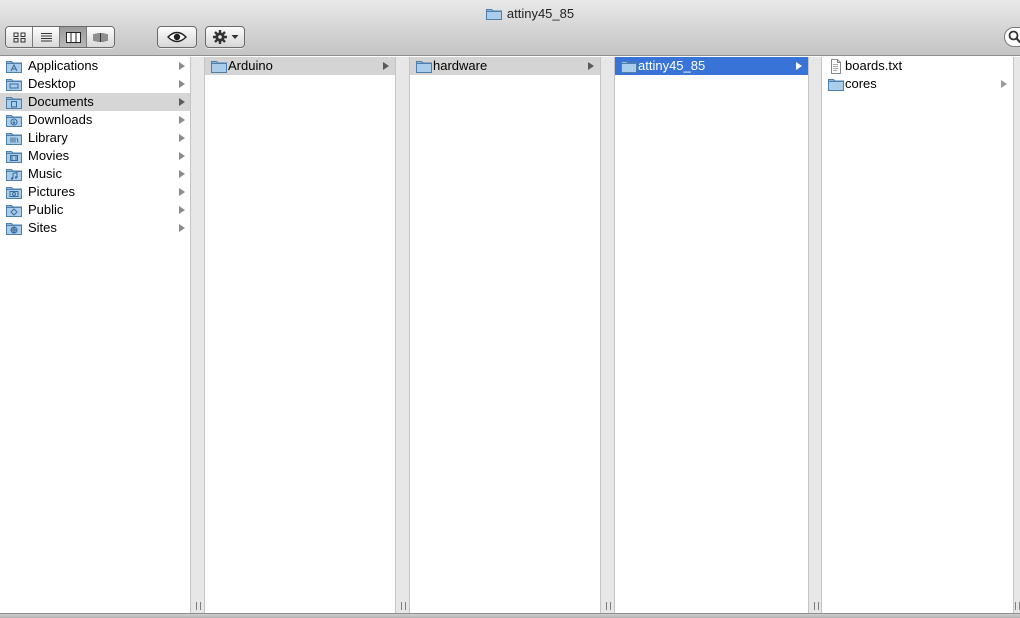  I want to click on movies-folder-icon, so click(14, 157).